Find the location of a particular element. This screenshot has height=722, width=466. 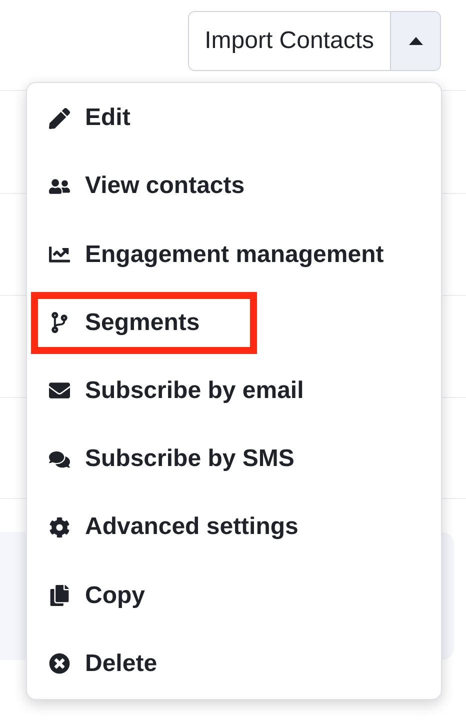

menu-item: Edit is located at coordinates (234, 118).